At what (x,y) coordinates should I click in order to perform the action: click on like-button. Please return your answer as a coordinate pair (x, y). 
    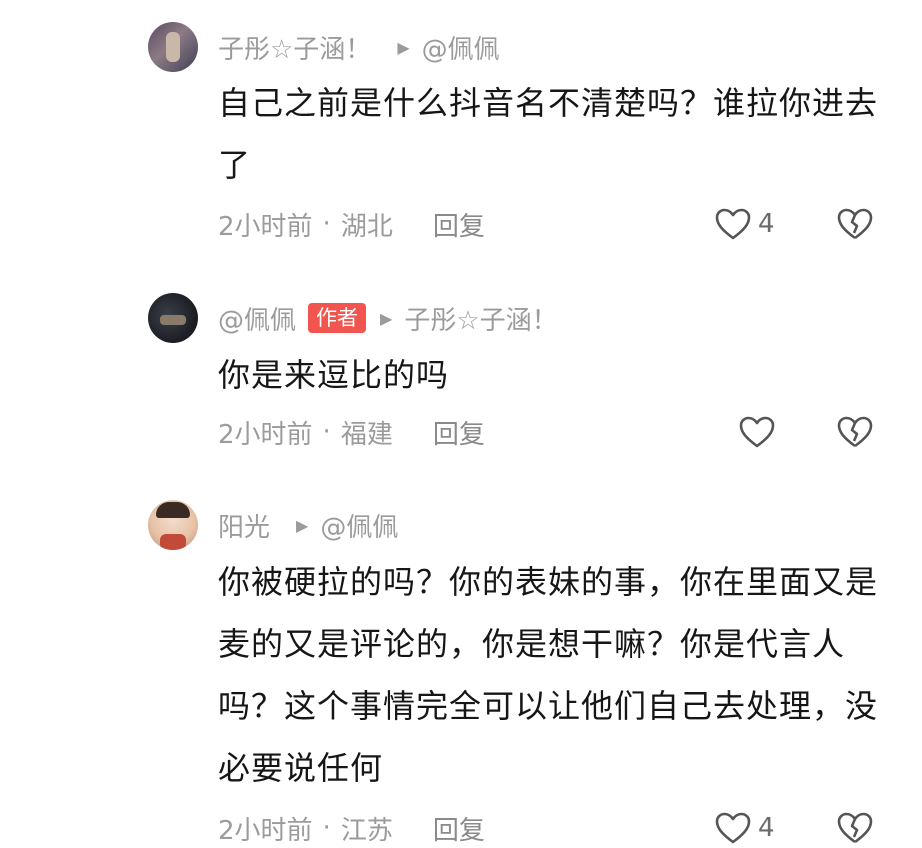
    Looking at the image, I should click on (757, 432).